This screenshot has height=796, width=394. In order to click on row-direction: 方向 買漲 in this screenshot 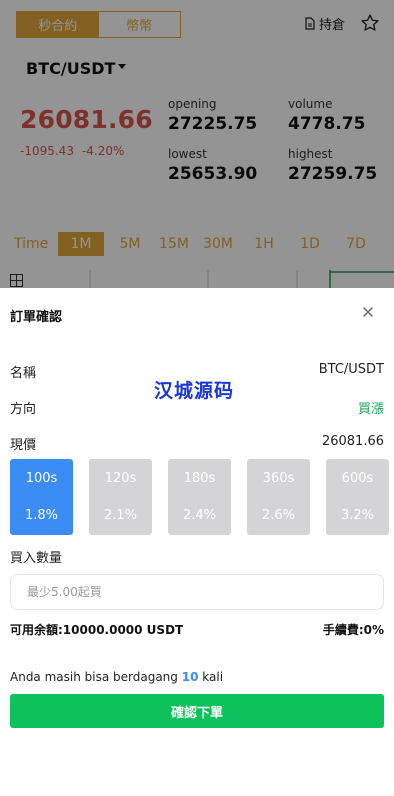, I will do `click(197, 407)`.